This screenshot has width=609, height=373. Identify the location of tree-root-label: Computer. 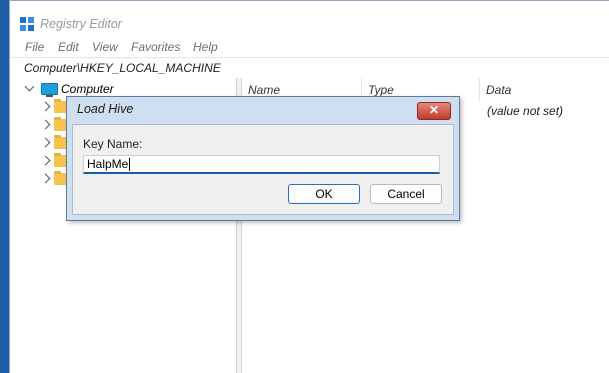
(87, 89).